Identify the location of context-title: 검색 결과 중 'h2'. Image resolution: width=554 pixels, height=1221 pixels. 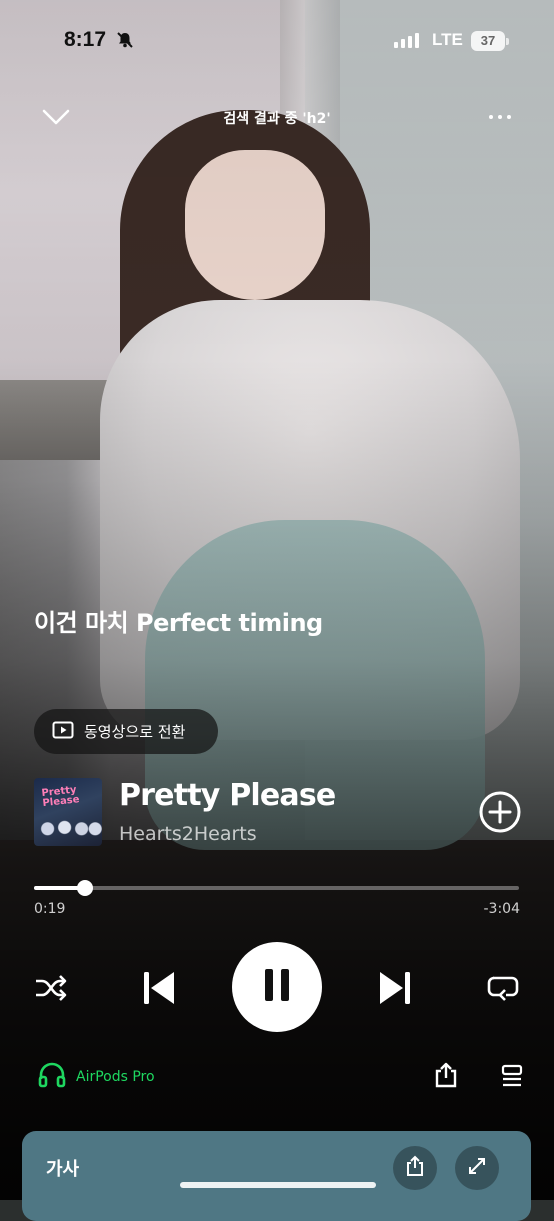
(277, 119).